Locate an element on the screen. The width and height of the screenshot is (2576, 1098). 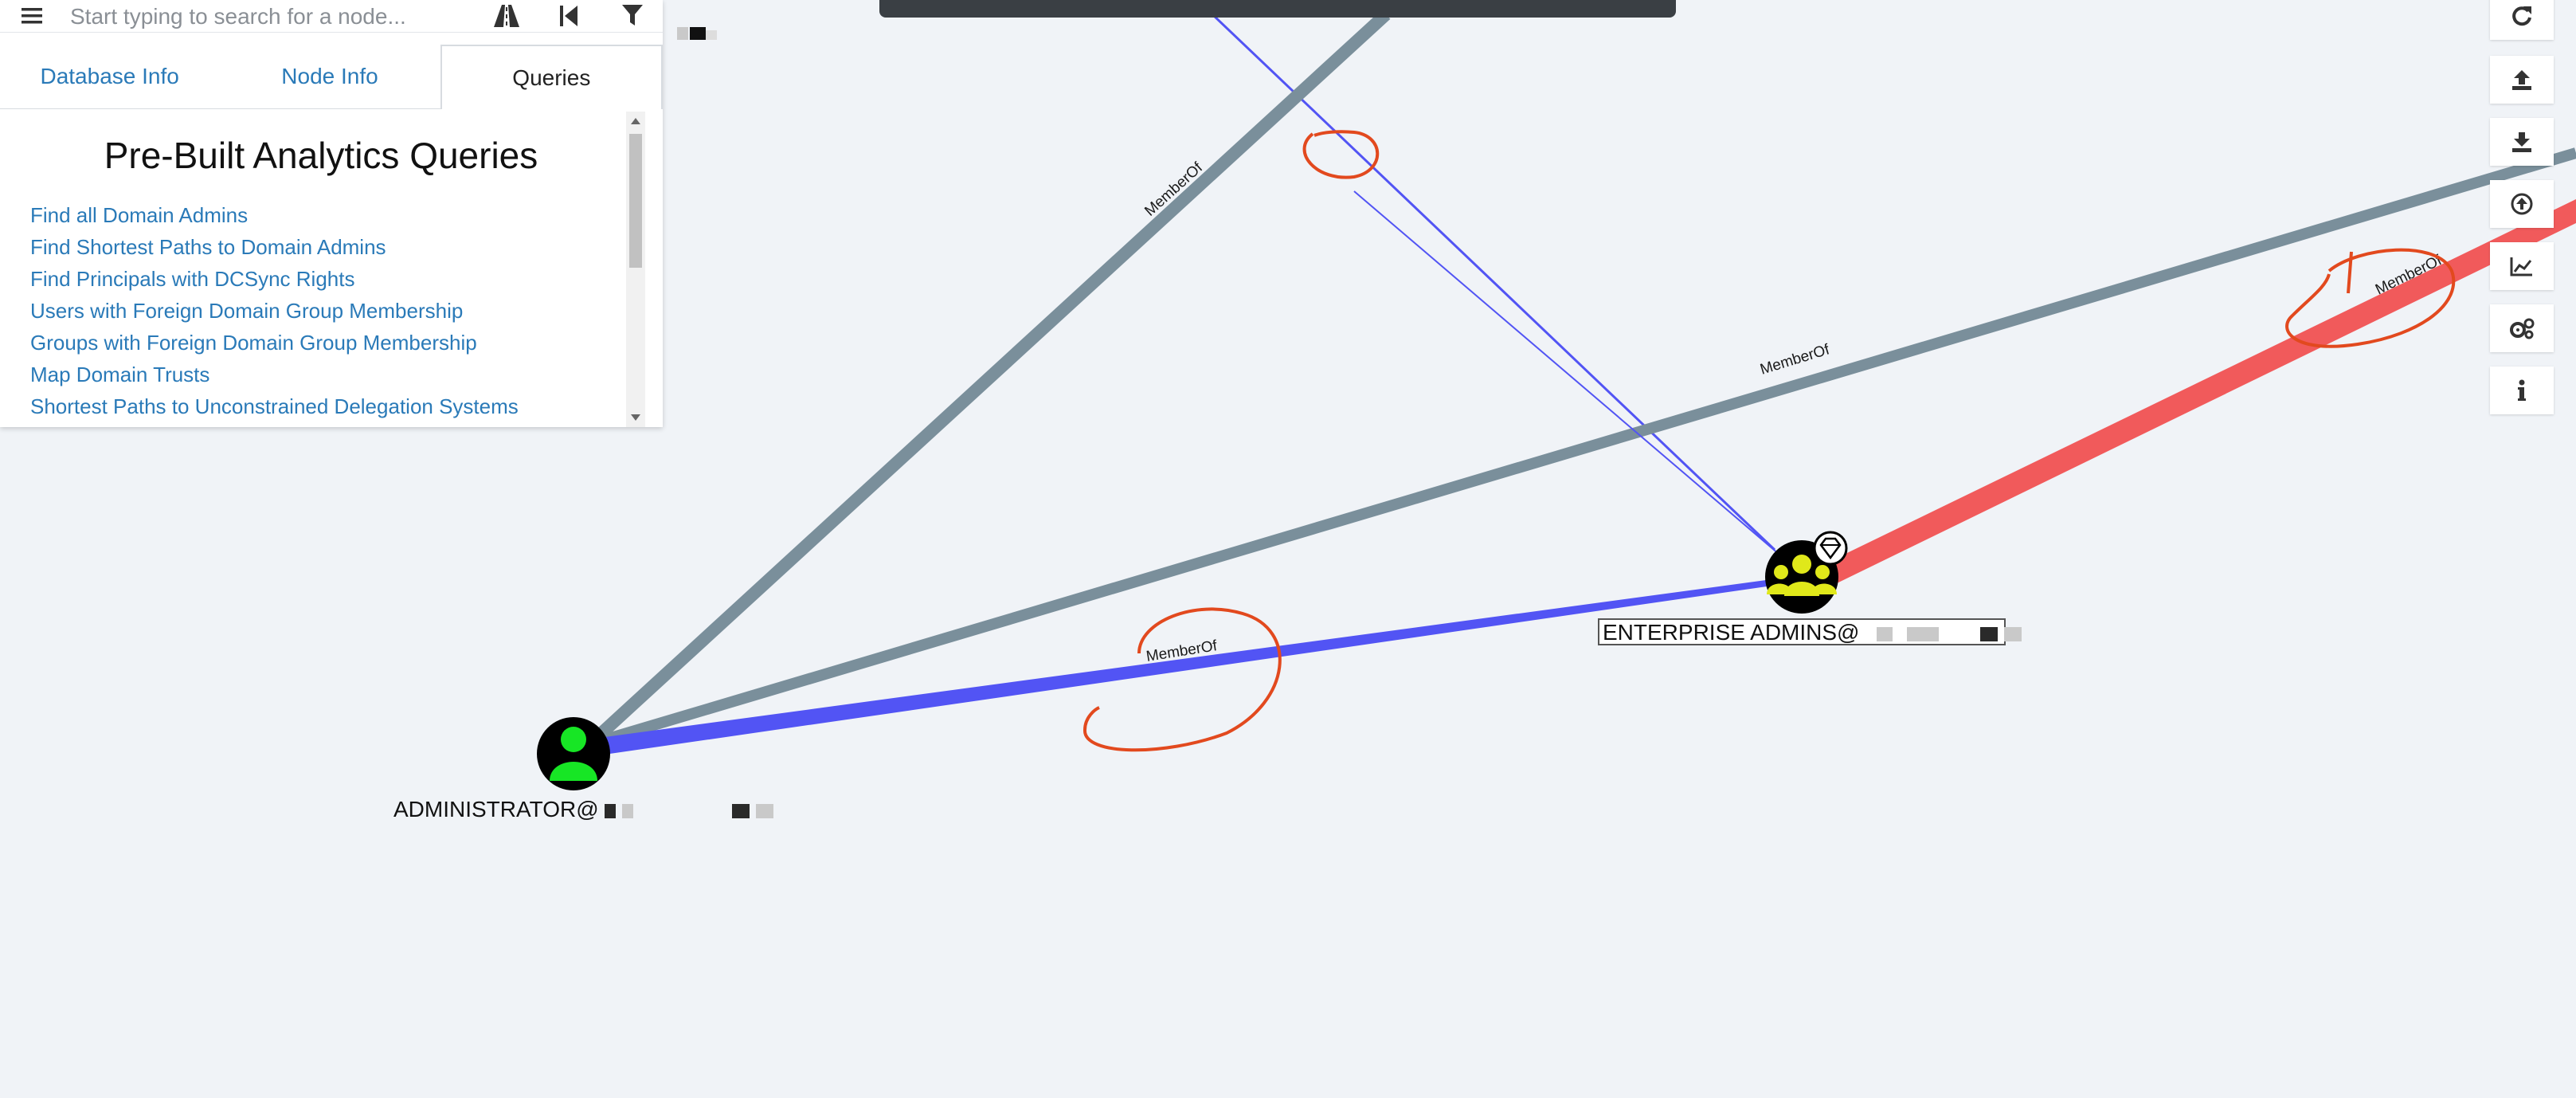
query-link: Find Principals with DCSync Rights is located at coordinates (274, 279).